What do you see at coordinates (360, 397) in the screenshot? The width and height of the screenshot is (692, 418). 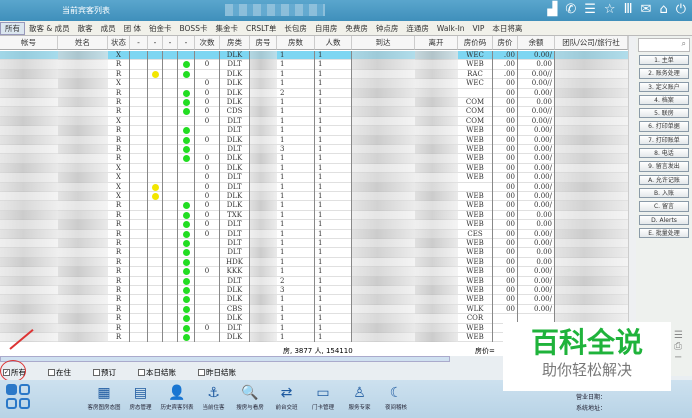 I see `toolbar-button-7: ♙ 服务专家` at bounding box center [360, 397].